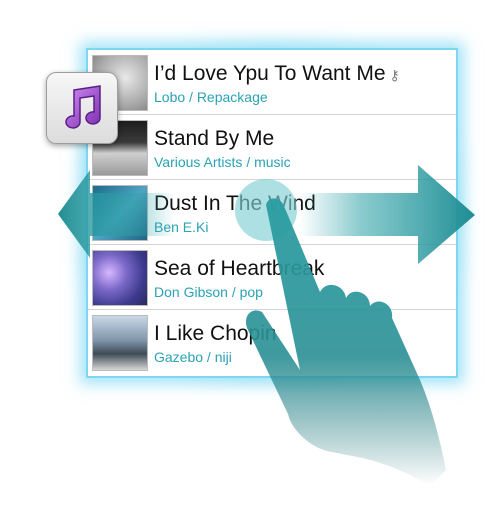 The height and width of the screenshot is (518, 490). What do you see at coordinates (387, 214) in the screenshot?
I see `arrow-right-icon` at bounding box center [387, 214].